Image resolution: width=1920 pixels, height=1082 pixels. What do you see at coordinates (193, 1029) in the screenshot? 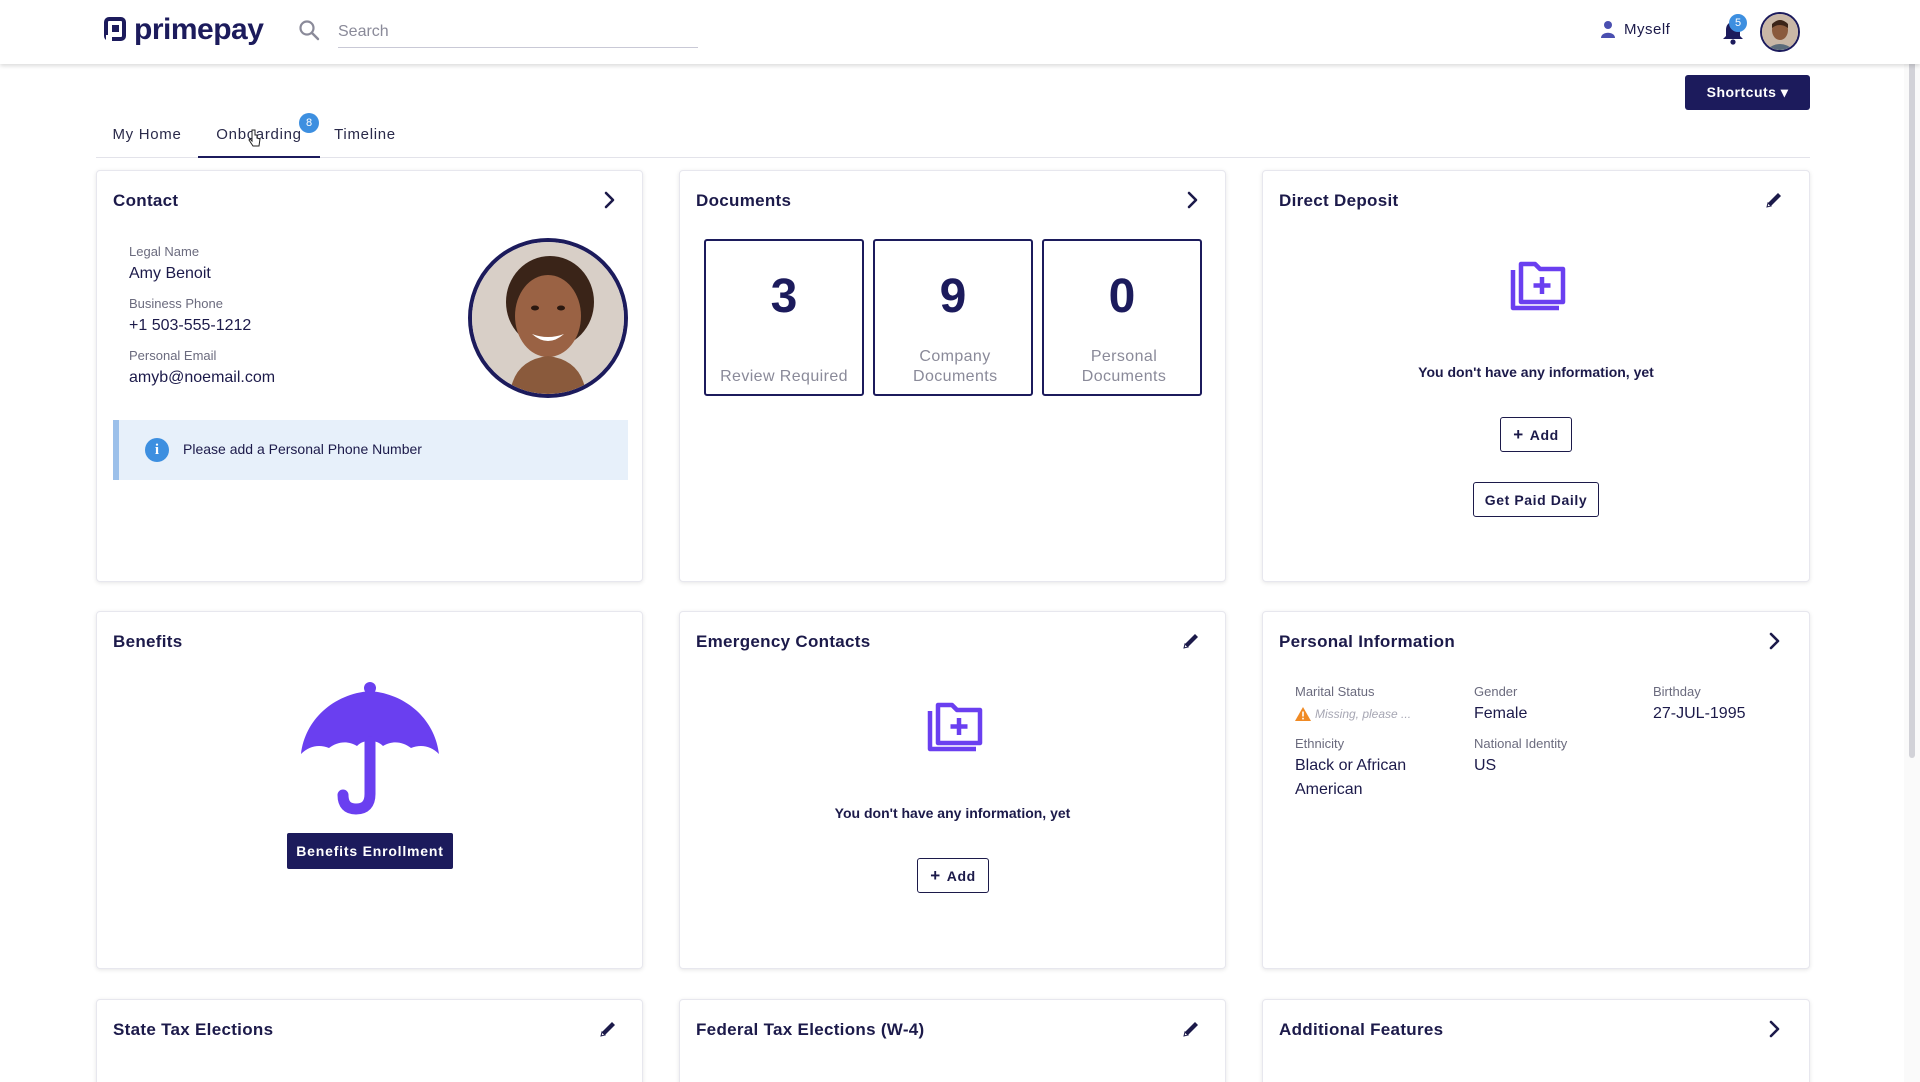
I see `state-tax-elections-card-title: State Tax Elections` at bounding box center [193, 1029].